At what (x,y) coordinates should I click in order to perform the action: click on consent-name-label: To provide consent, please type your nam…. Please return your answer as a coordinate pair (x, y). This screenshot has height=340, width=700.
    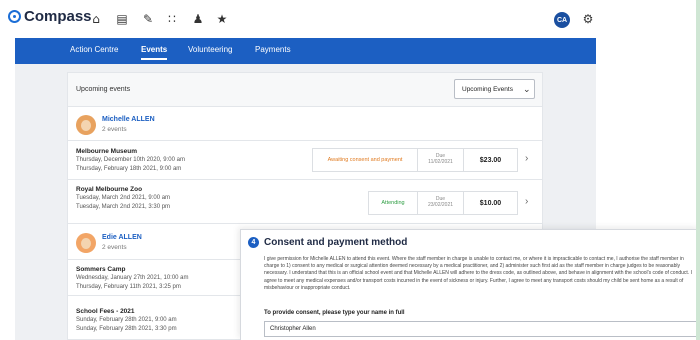
    Looking at the image, I should click on (334, 313).